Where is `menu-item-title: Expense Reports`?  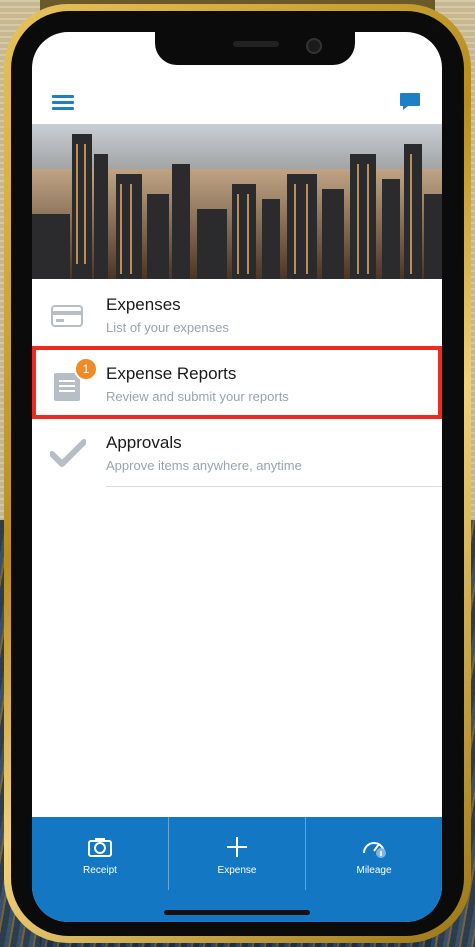 menu-item-title: Expense Reports is located at coordinates (171, 373).